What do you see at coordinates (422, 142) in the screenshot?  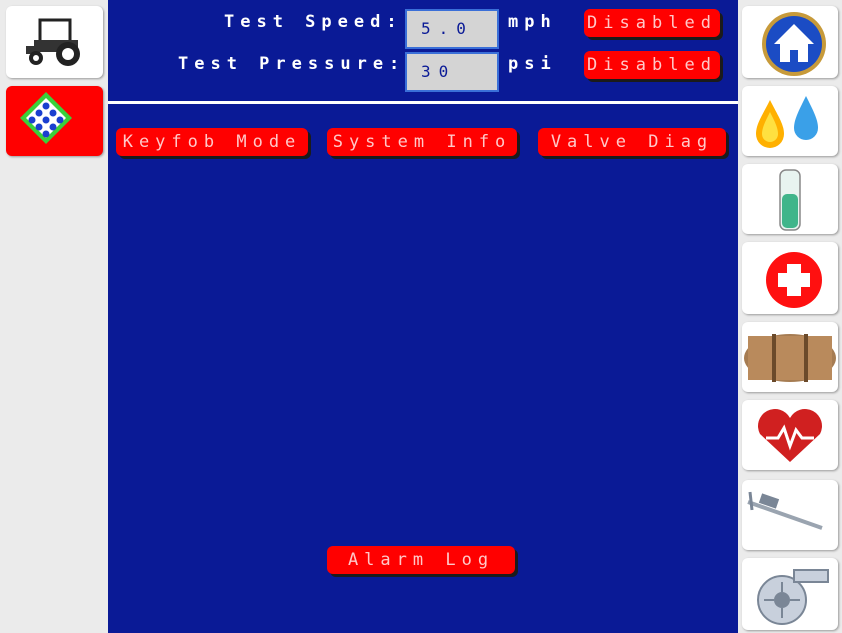 I see `system-info-button: System Info` at bounding box center [422, 142].